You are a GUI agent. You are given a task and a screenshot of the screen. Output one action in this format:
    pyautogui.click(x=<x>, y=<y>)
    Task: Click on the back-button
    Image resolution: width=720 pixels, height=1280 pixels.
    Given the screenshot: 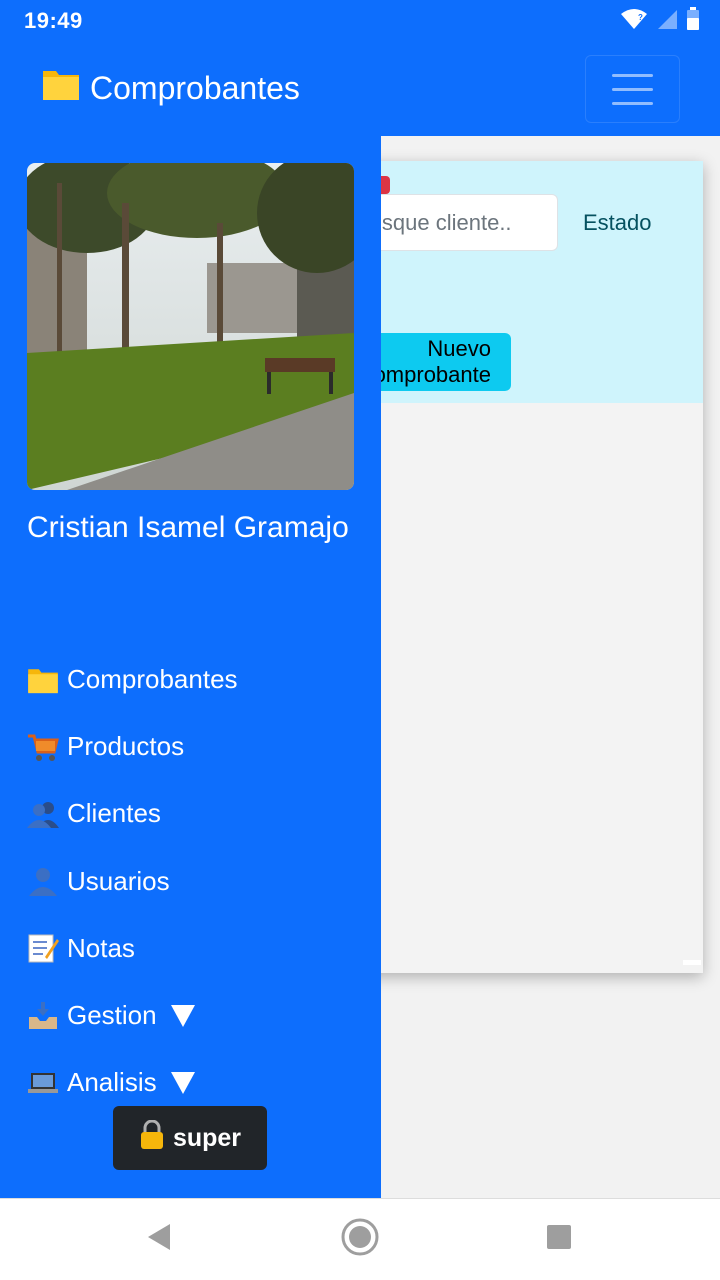 What is the action you would take?
    pyautogui.click(x=159, y=1239)
    